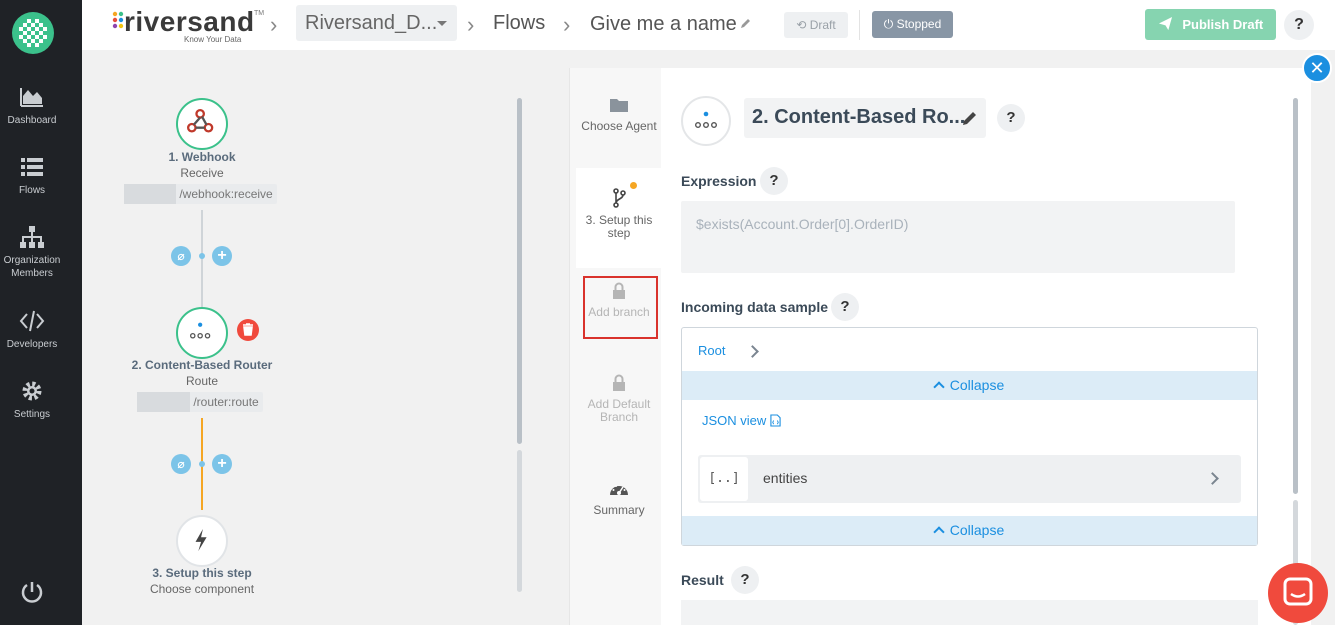 This screenshot has width=1335, height=625. What do you see at coordinates (519, 521) in the screenshot?
I see `canvas-scrollbar-track` at bounding box center [519, 521].